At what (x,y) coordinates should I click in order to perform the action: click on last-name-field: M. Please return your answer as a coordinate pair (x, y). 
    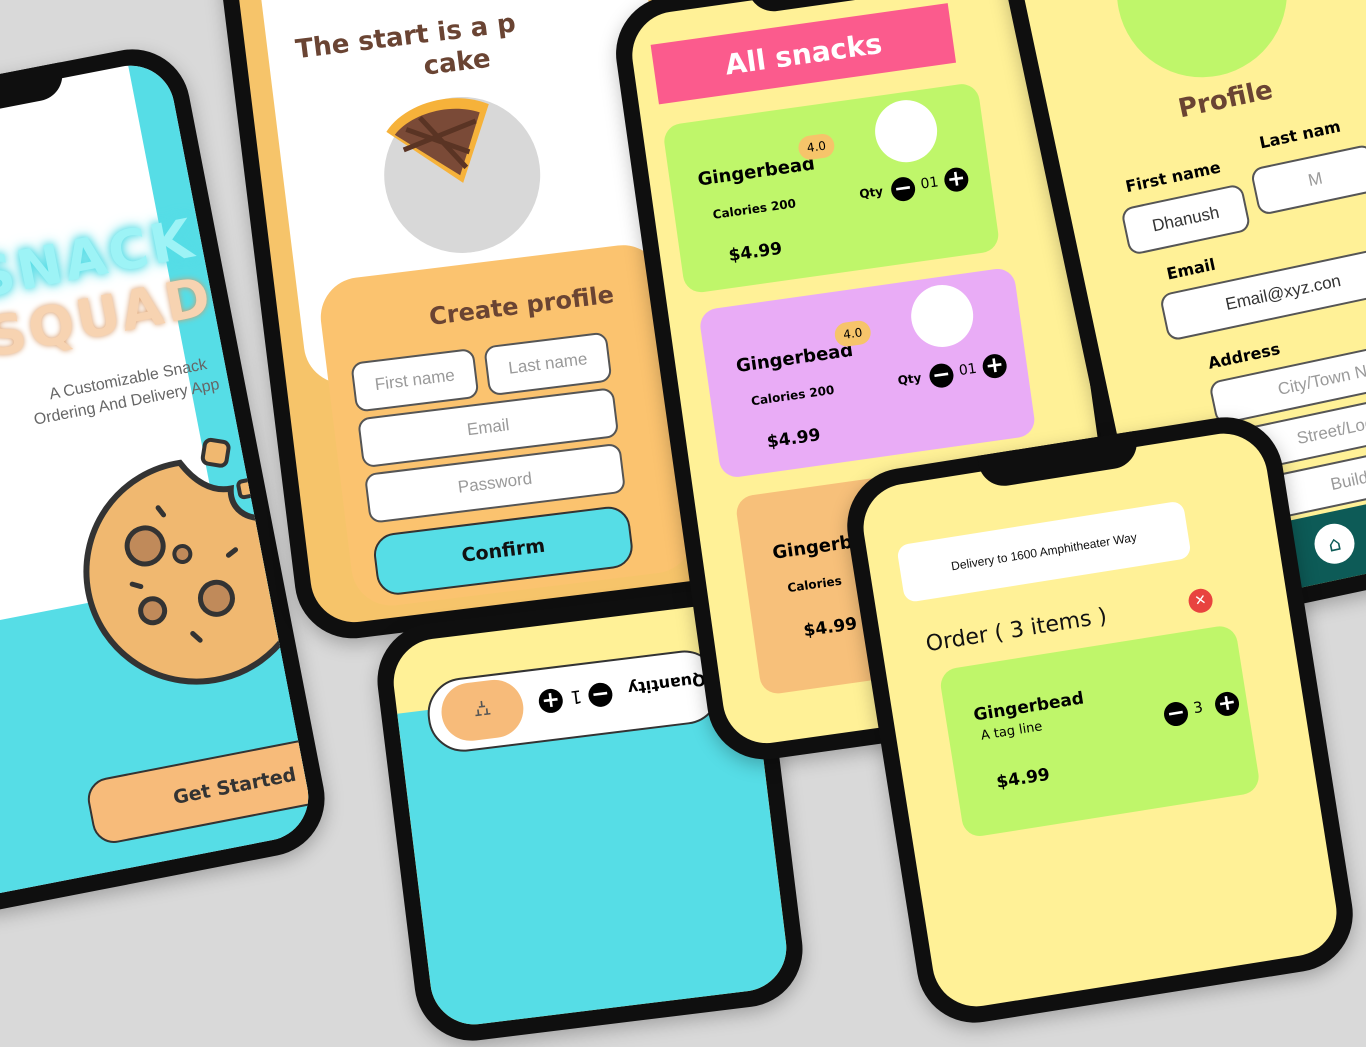
    Looking at the image, I should click on (1307, 180).